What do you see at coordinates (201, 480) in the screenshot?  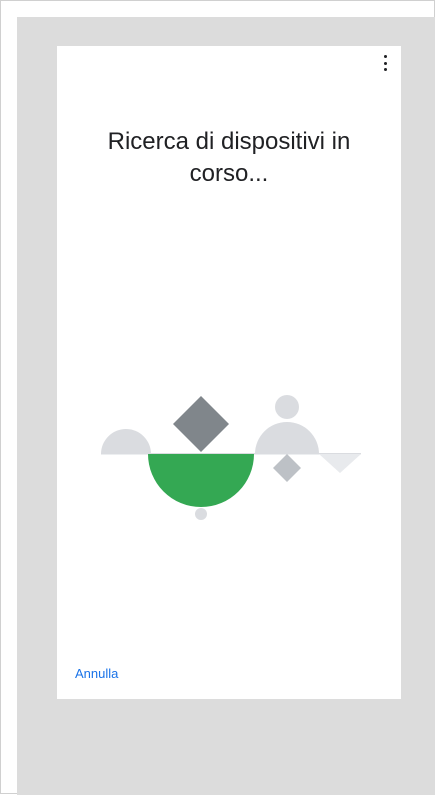 I see `green-half-circle-shape` at bounding box center [201, 480].